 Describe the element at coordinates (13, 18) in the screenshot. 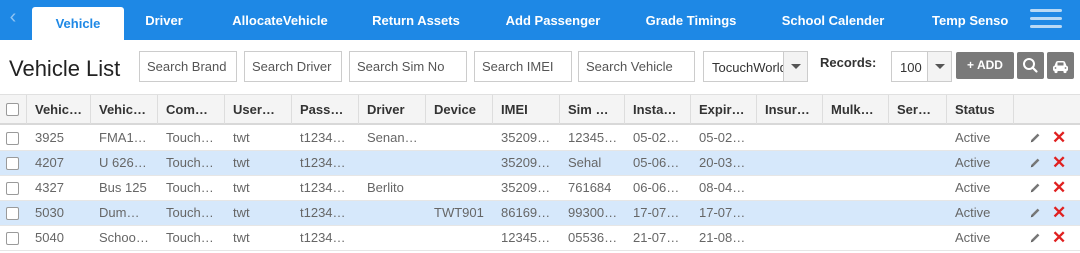

I see `chevron-left-icon: ‹` at that location.